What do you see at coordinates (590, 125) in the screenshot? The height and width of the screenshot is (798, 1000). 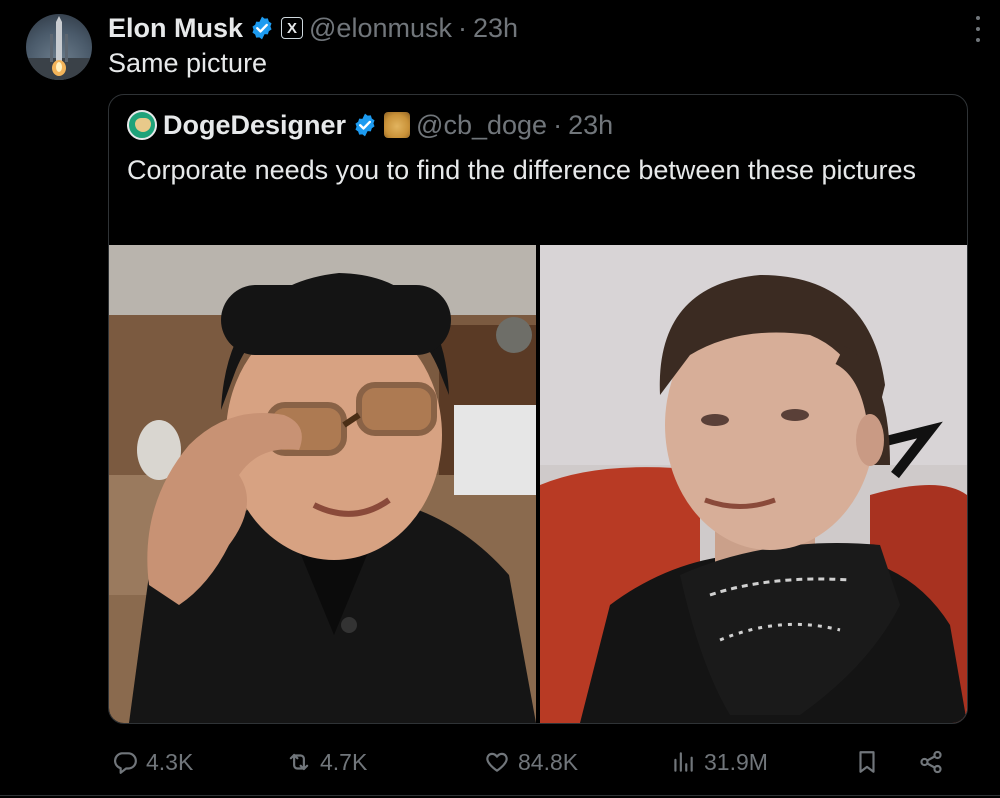 I see `quote-time: 23h` at bounding box center [590, 125].